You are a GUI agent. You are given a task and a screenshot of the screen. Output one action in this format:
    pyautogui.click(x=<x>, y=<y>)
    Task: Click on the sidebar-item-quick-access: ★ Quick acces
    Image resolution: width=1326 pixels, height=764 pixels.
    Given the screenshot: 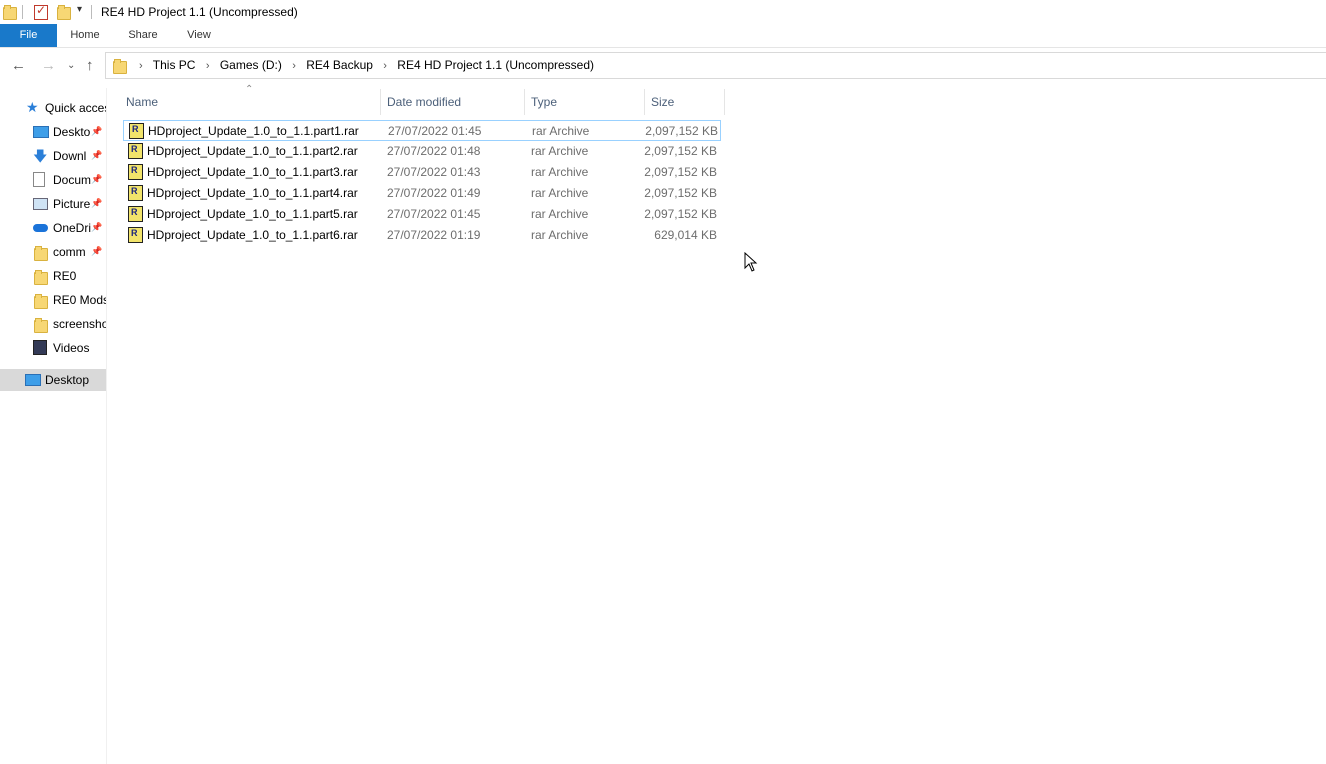 What is the action you would take?
    pyautogui.click(x=53, y=108)
    